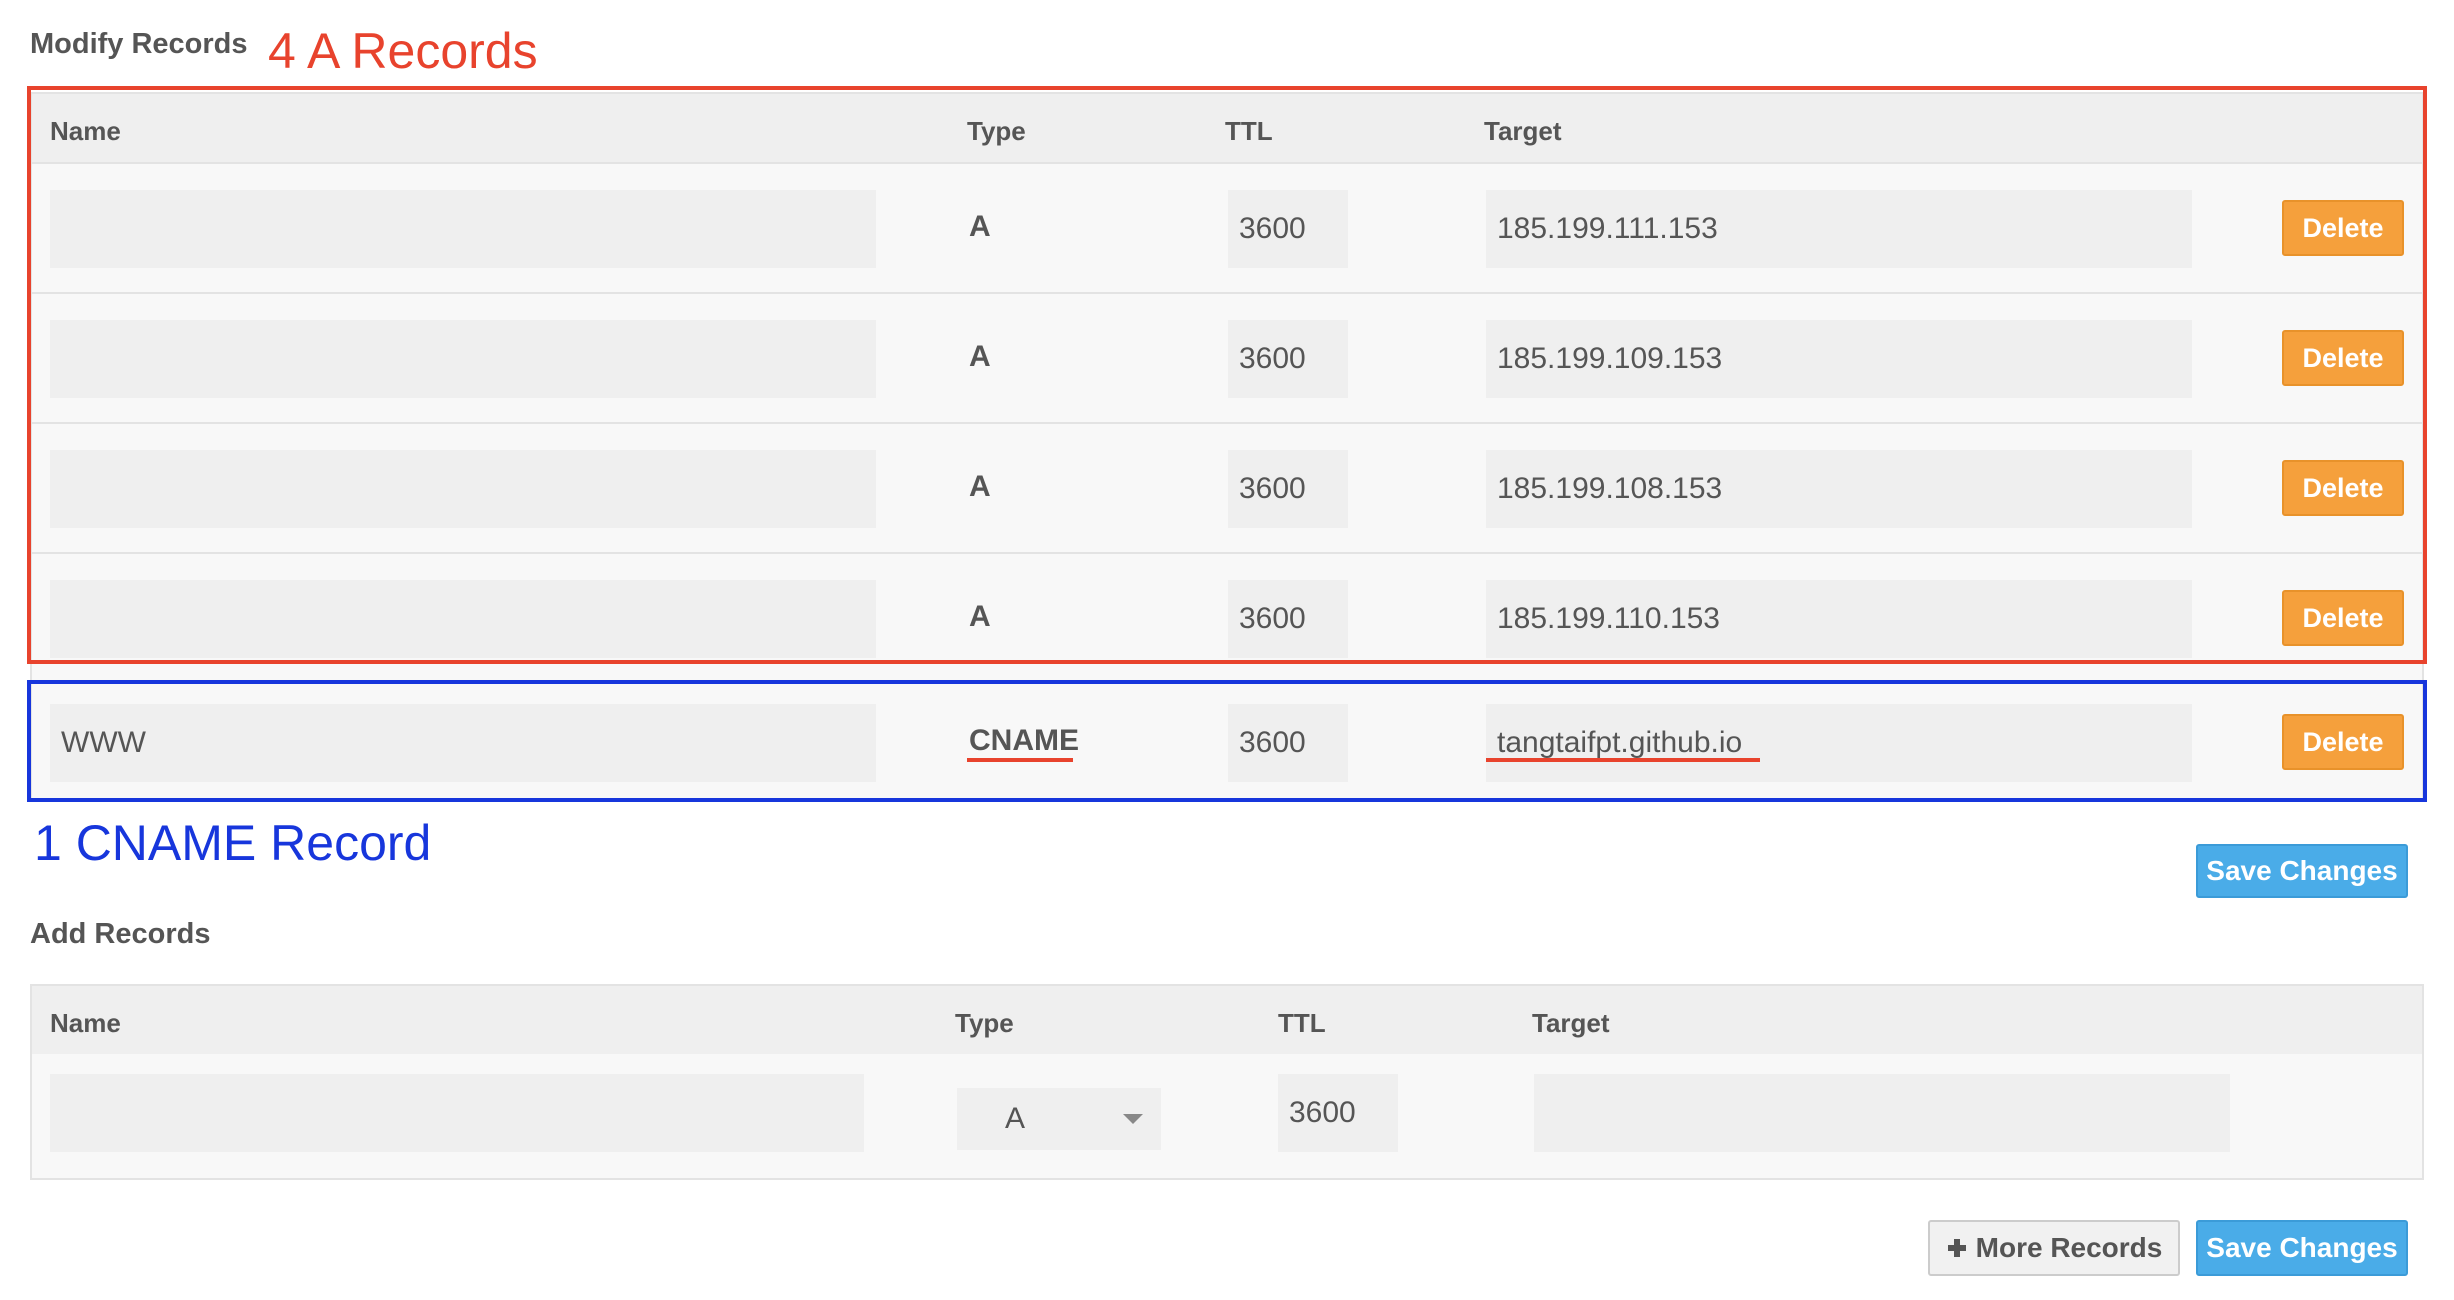 This screenshot has height=1300, width=2454. I want to click on record-row: A 3600 185.199.109.153 Delete, so click(1227, 357).